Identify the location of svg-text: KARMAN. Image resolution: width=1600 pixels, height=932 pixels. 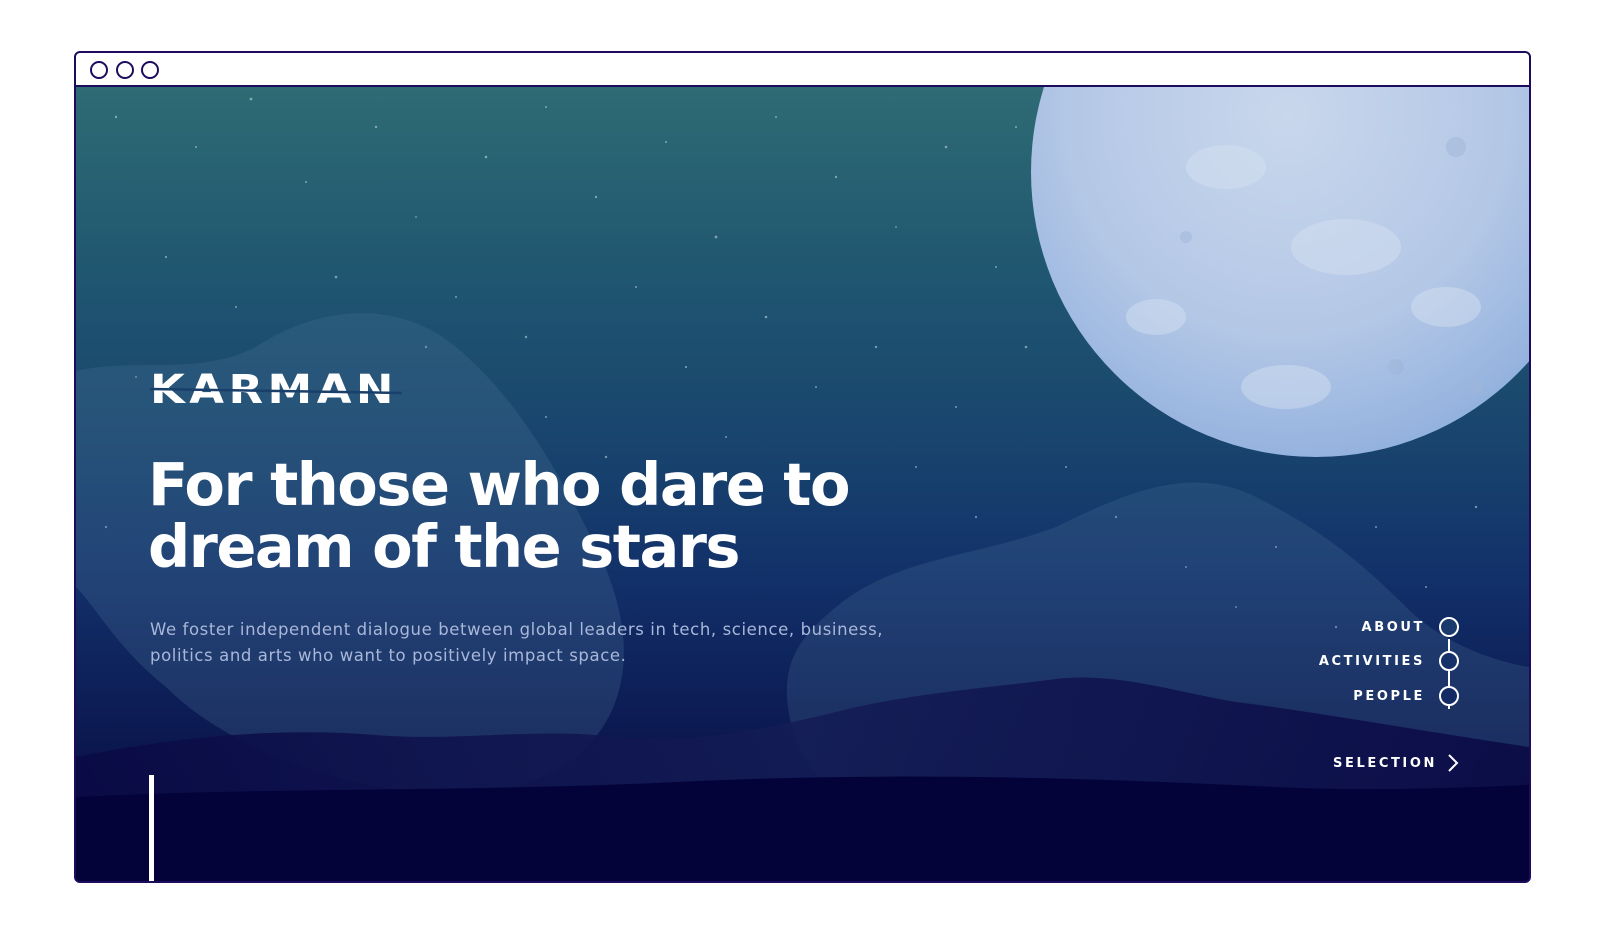
(274, 388).